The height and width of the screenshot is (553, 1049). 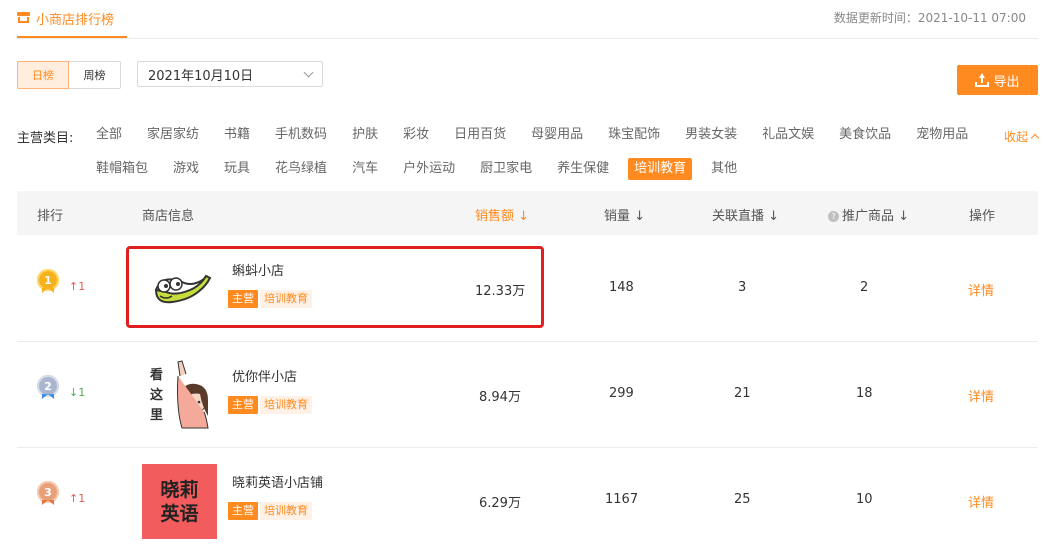 I want to click on sales-volume: 299, so click(x=621, y=393).